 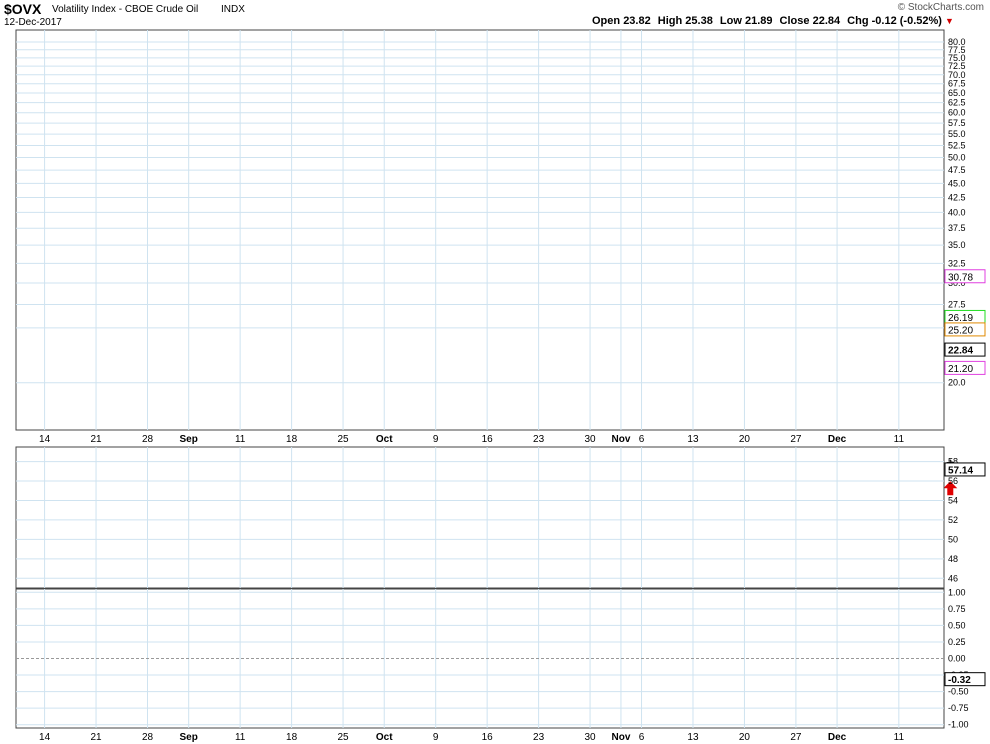 I want to click on corr-x-label: Sep, so click(x=189, y=737).